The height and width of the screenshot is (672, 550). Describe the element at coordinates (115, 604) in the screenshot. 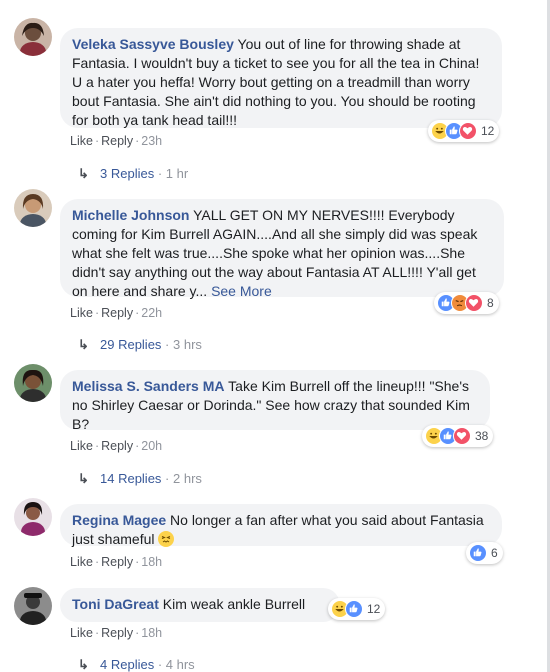

I see `comment-author: Toni DaGreat` at that location.